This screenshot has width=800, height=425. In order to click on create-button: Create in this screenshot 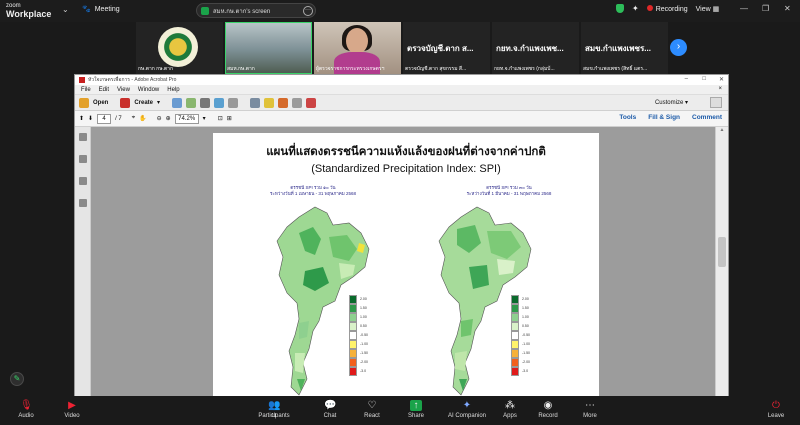, I will do `click(143, 103)`.